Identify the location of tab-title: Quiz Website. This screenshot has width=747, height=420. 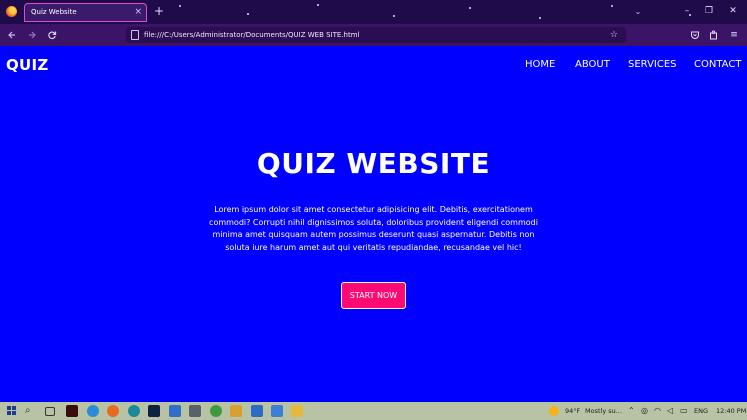
(54, 12).